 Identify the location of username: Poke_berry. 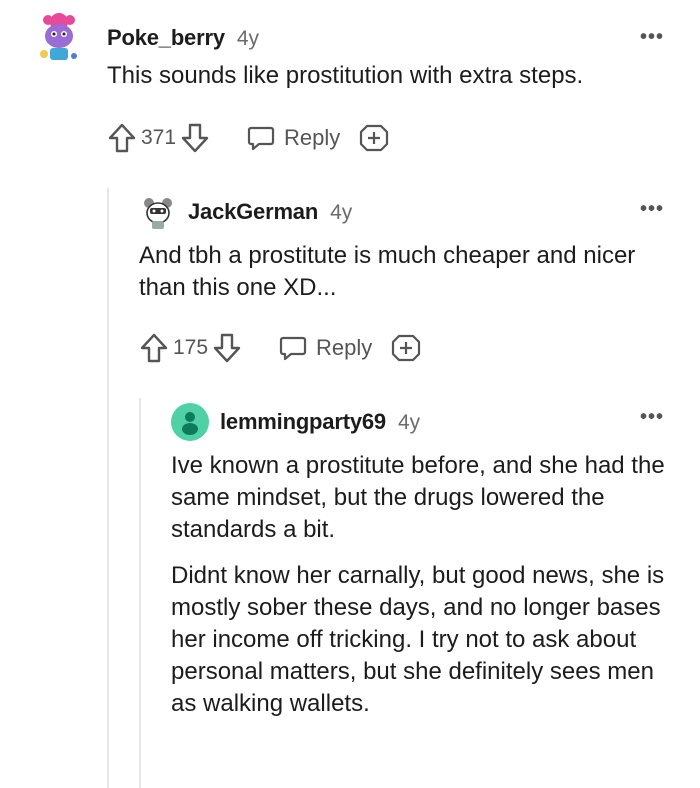
(166, 38).